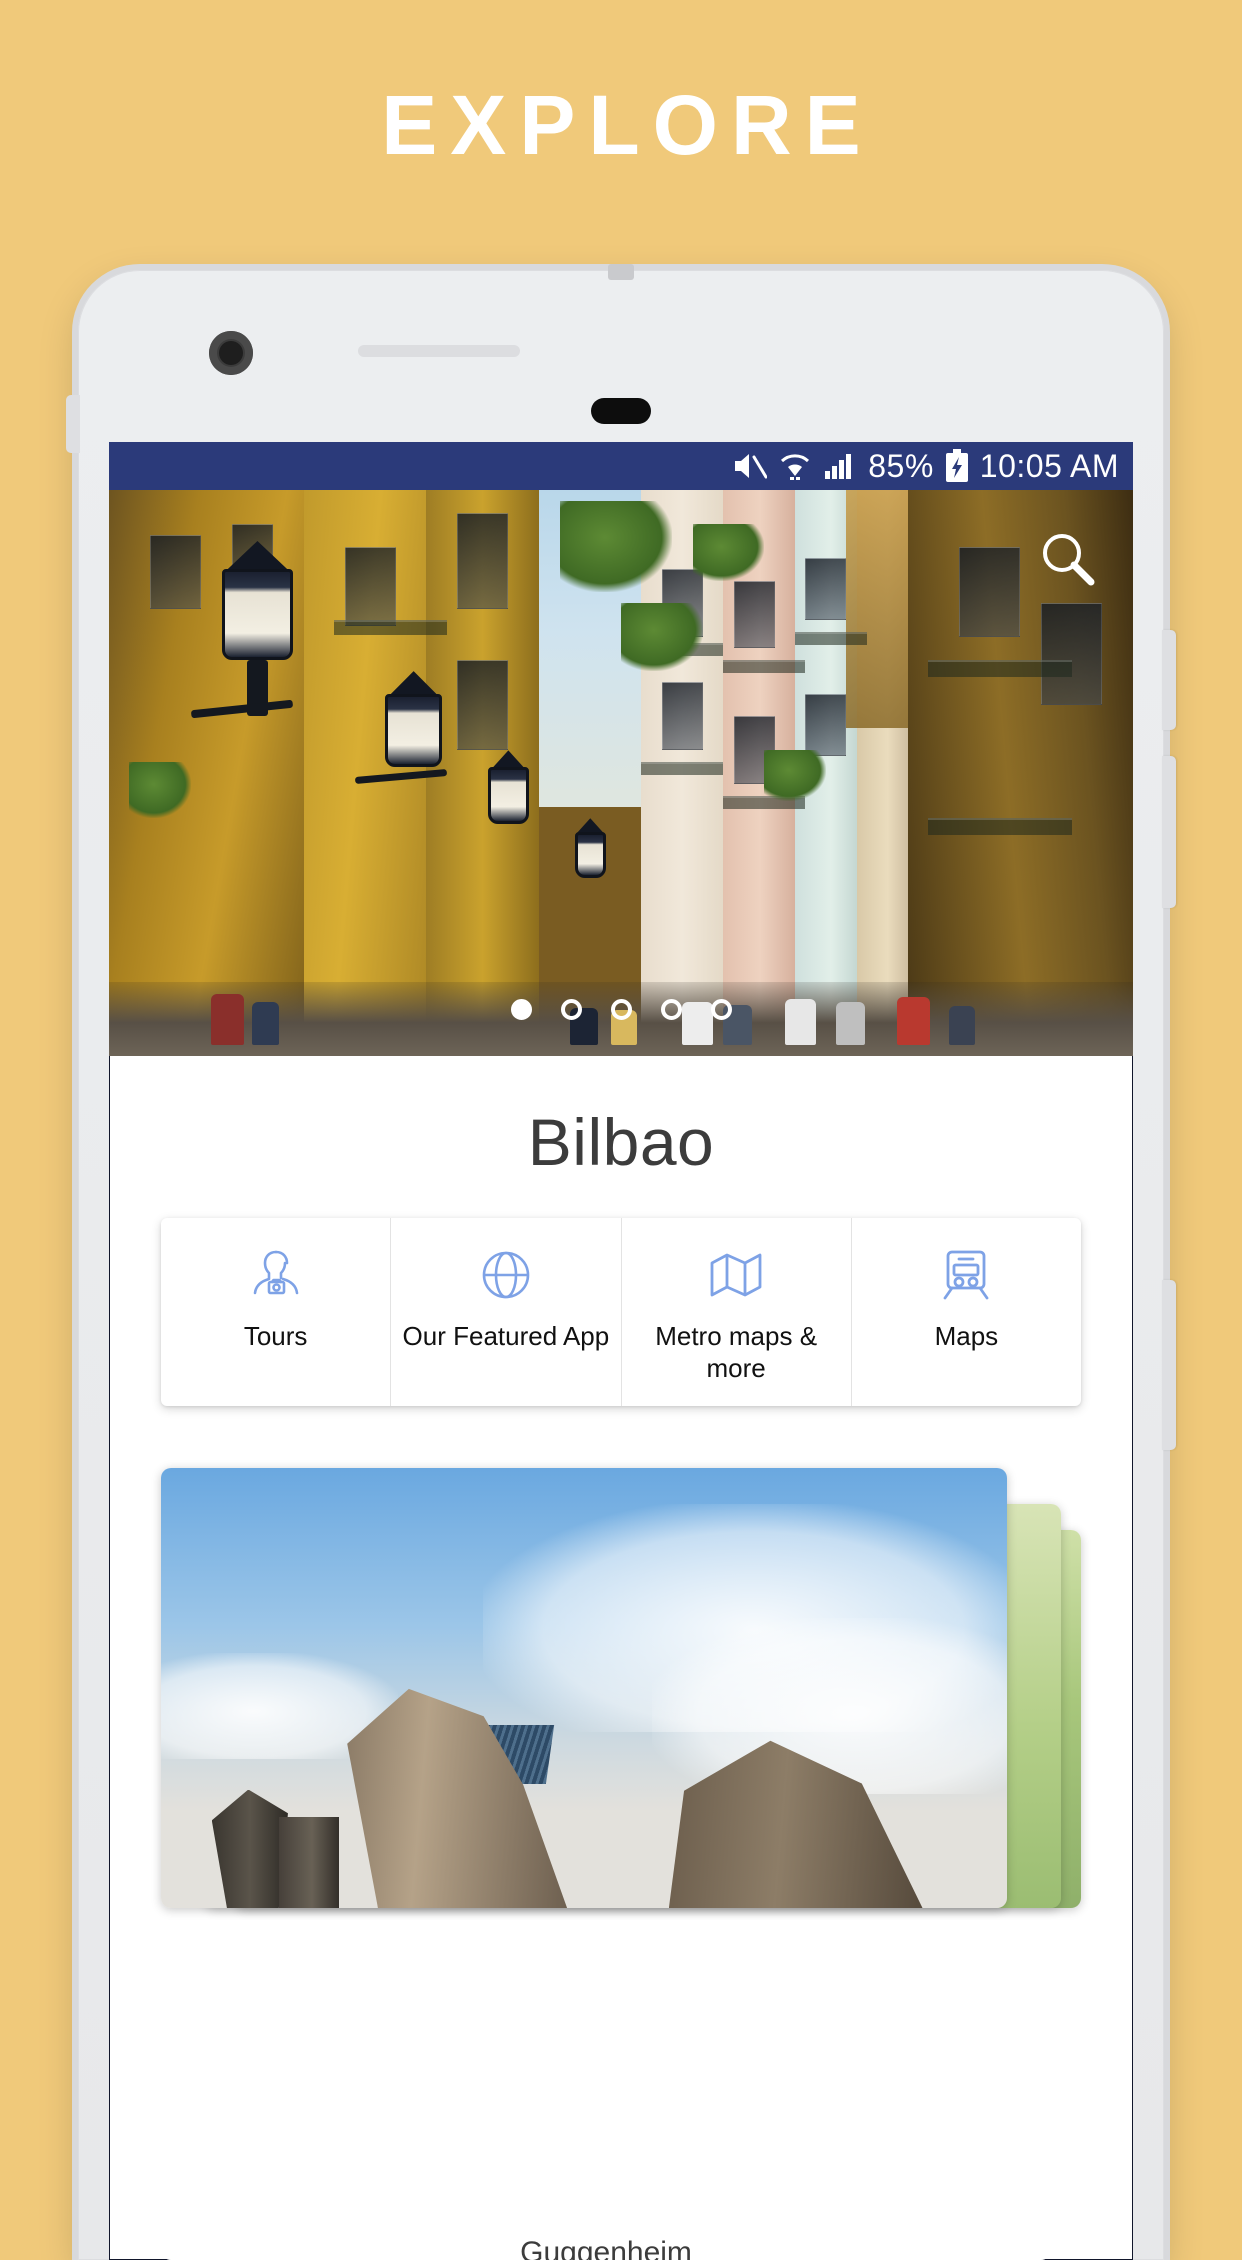  What do you see at coordinates (901, 466) in the screenshot?
I see `battery-percent-label: 85%` at bounding box center [901, 466].